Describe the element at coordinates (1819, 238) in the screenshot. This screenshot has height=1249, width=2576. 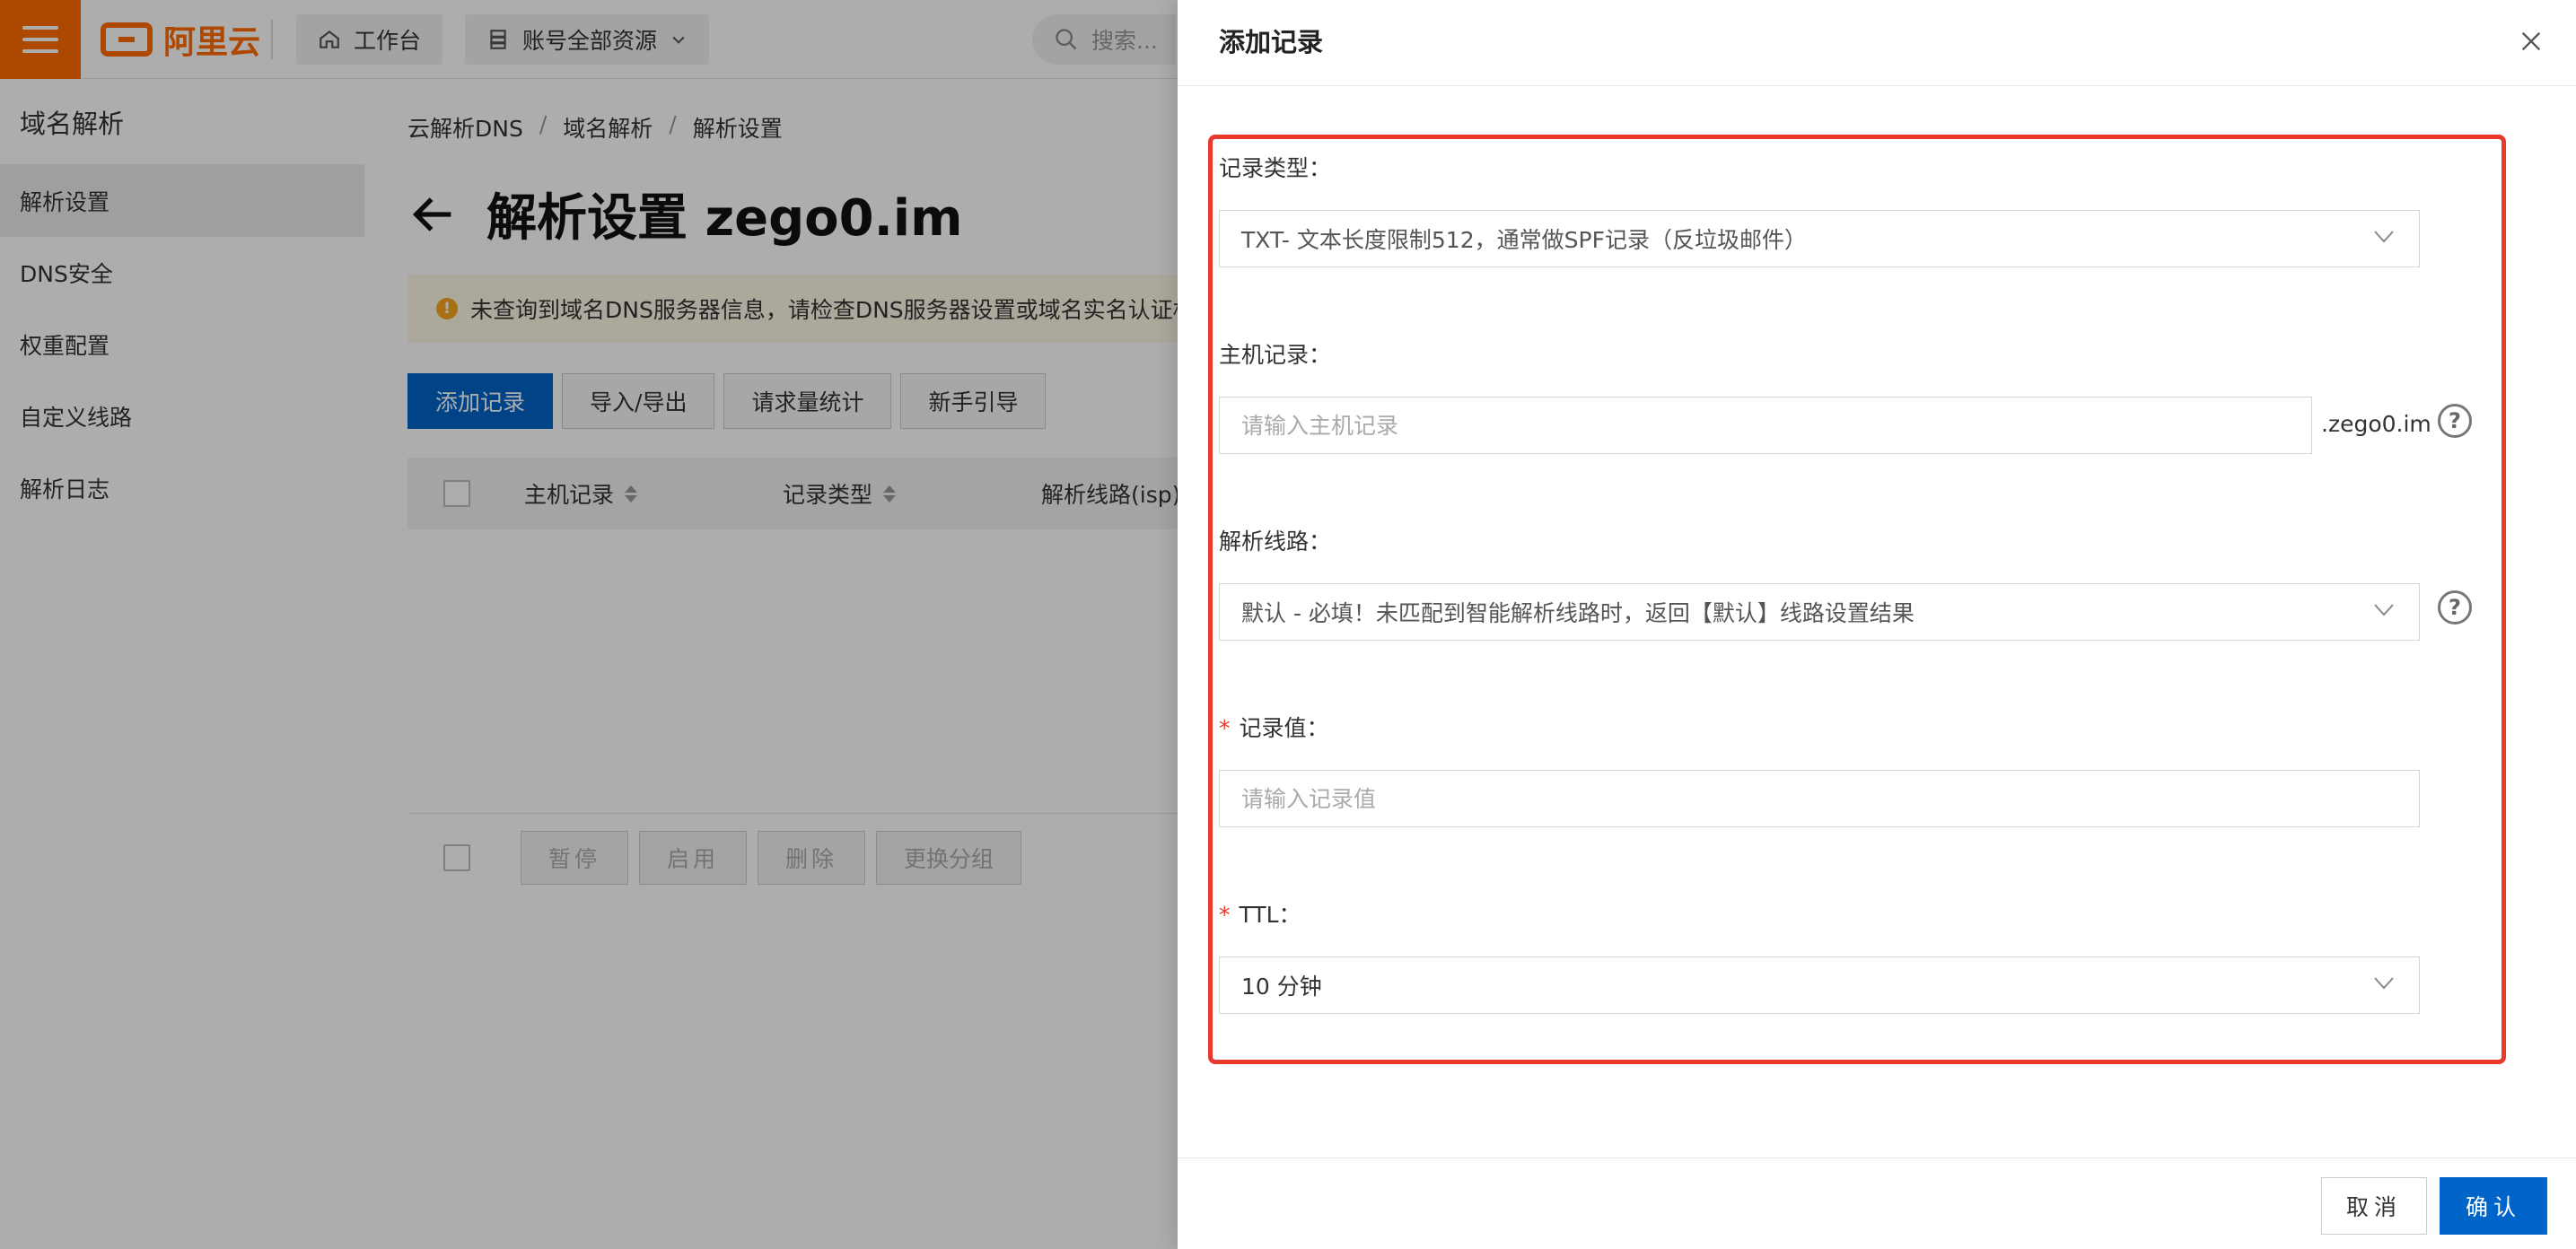
I see `record-type-select: TXT- 文本长度限制512，通常做SPF记录（反垃圾邮件）` at that location.